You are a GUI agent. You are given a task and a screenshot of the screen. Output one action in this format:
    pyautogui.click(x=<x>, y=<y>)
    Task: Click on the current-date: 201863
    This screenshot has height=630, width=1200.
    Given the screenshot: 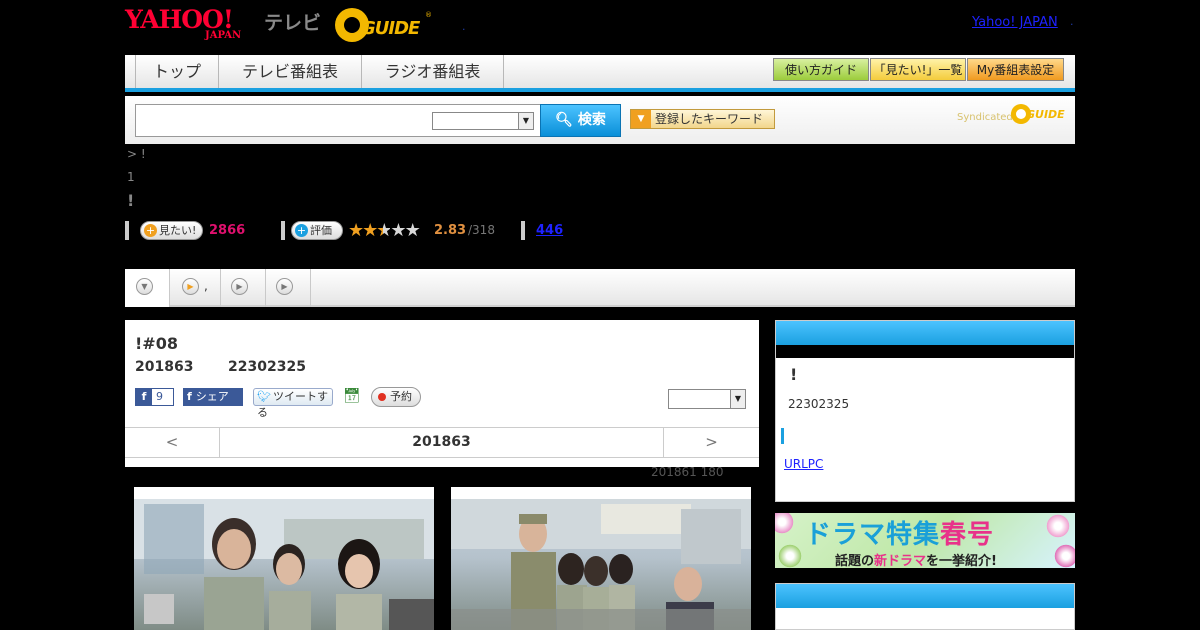 What is the action you would take?
    pyautogui.click(x=441, y=442)
    